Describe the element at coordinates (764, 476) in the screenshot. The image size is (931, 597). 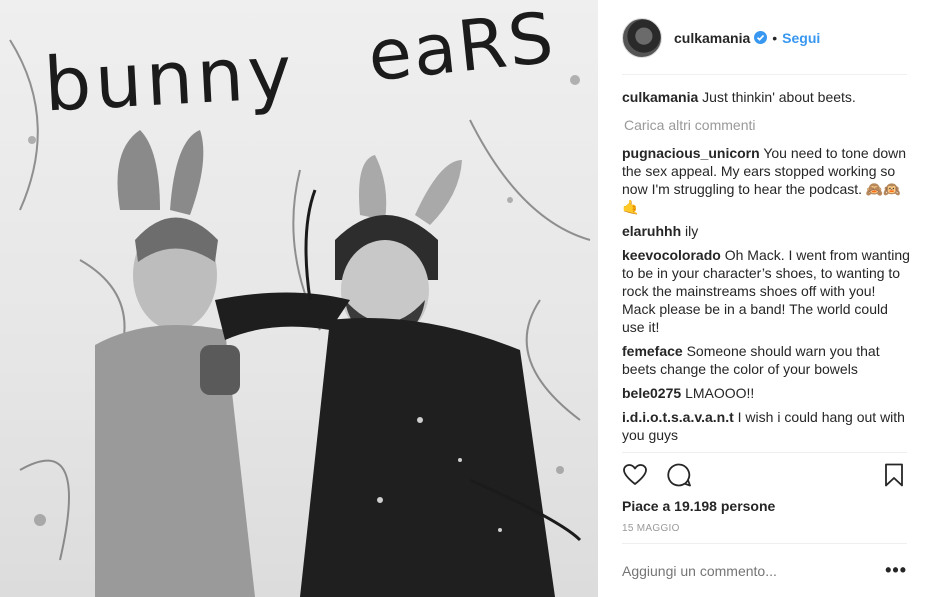
I see `action-bar` at that location.